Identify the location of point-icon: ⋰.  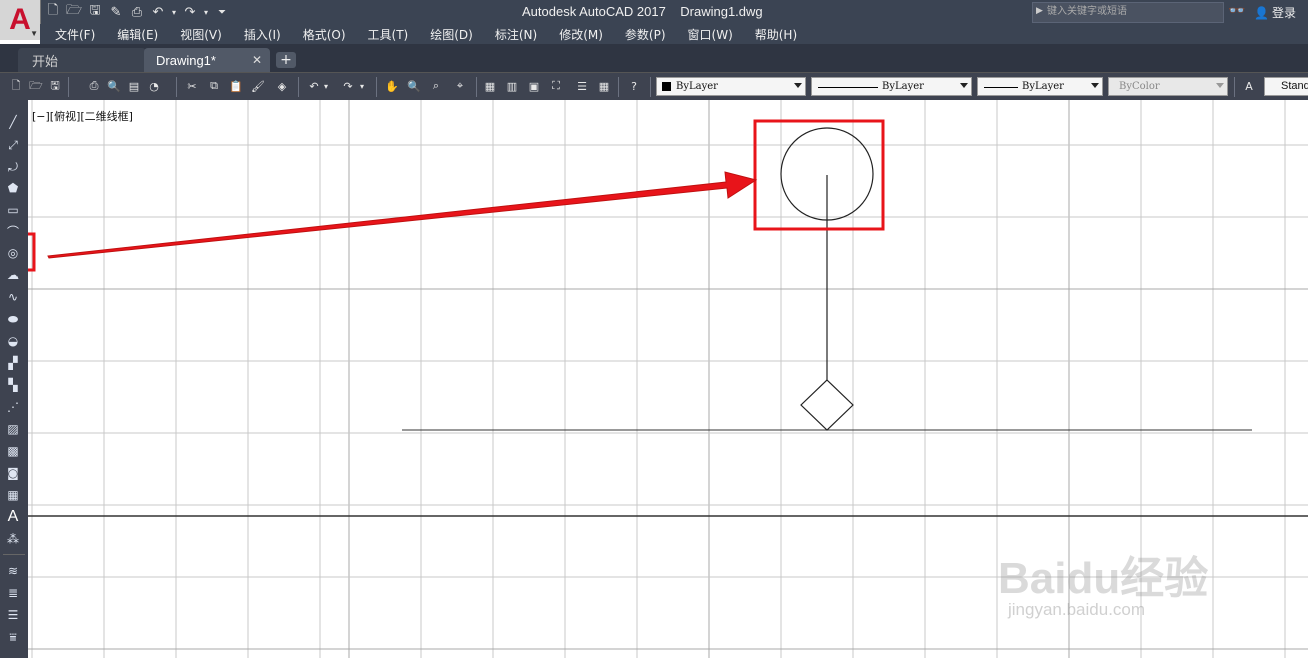
(13, 407).